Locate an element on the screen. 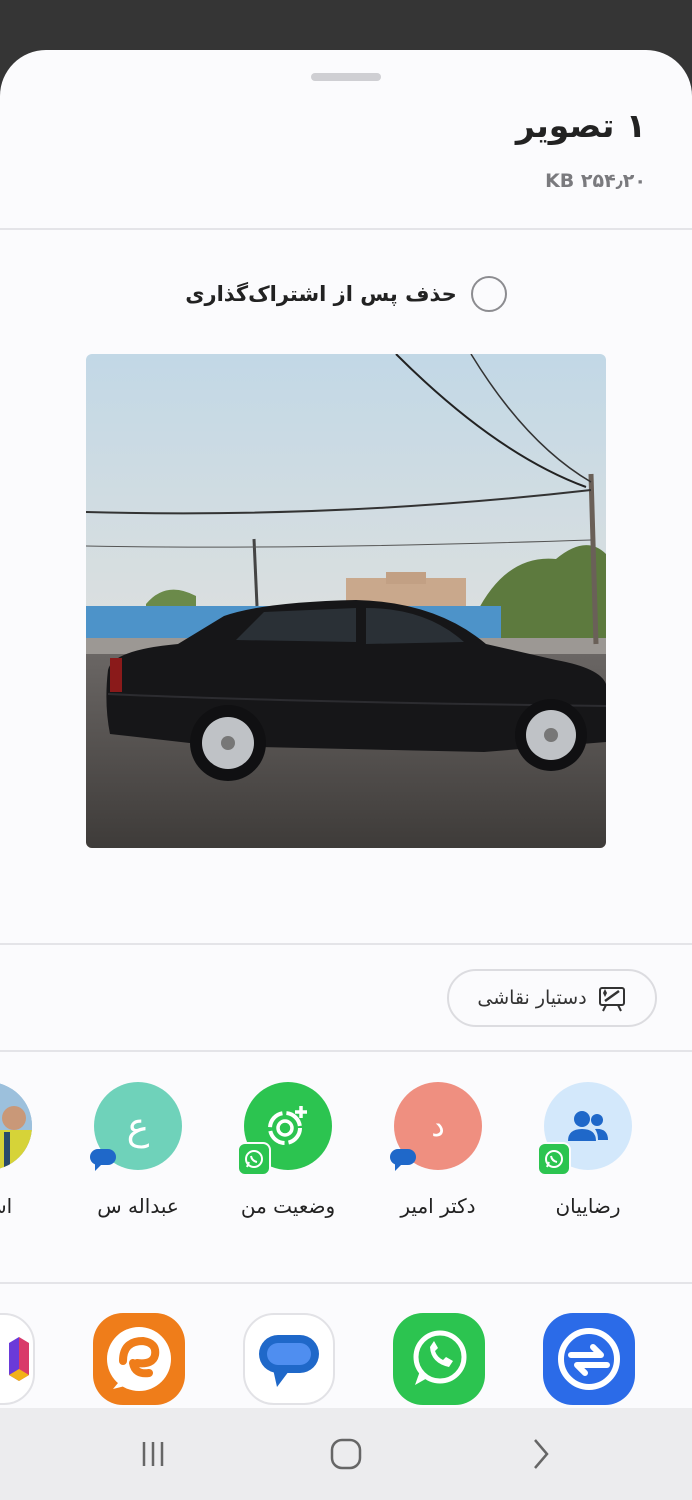 The image size is (692, 1500). drawing-assistant-button: دستیار نقاشی is located at coordinates (552, 998).